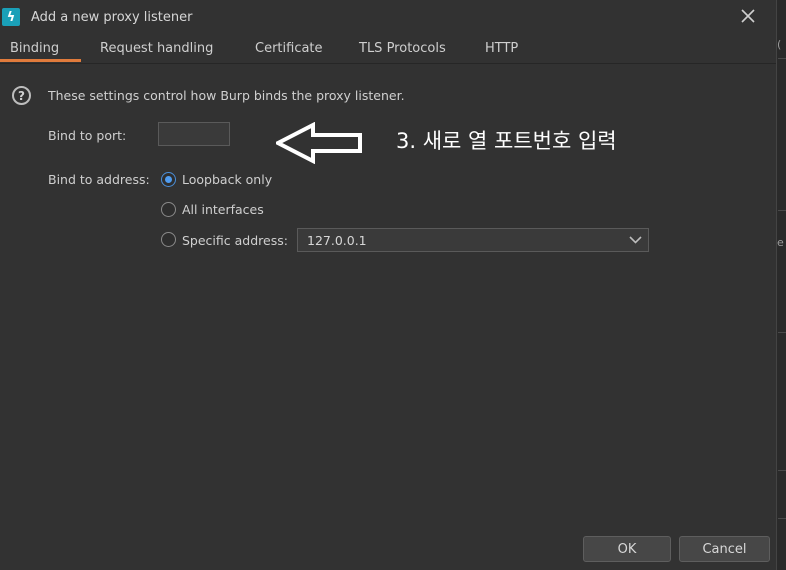  Describe the element at coordinates (402, 48) in the screenshot. I see `tab-tls-protocols: TLS Protocols` at that location.